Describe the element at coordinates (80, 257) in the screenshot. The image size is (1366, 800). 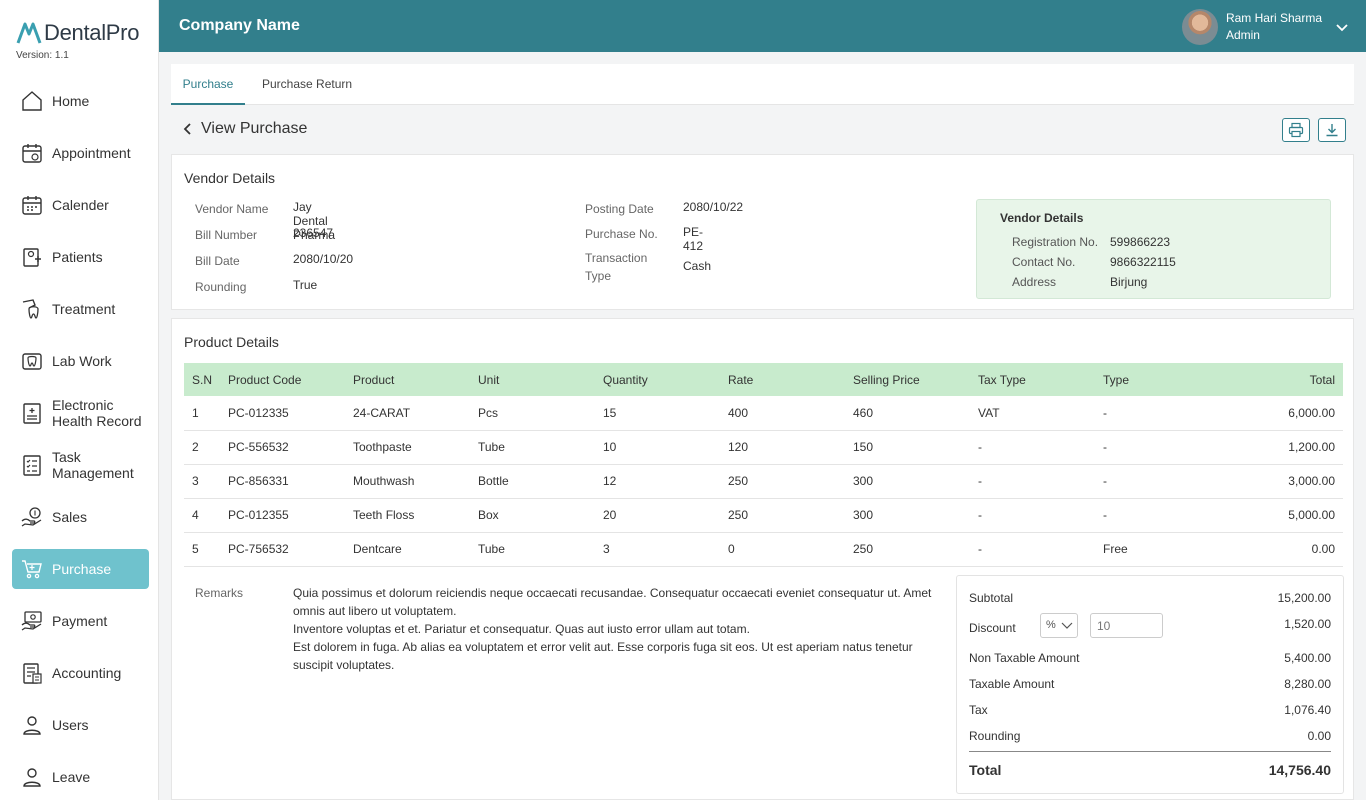
I see `sidebar-item-patients: Patients` at that location.